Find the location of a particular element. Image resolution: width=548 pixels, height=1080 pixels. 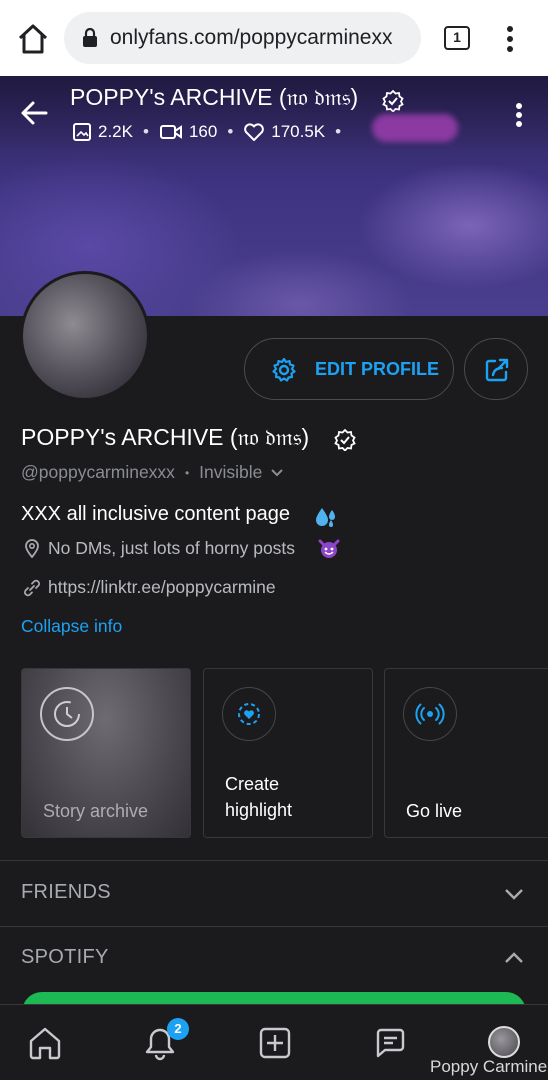

collapse-info-link: Collapse info is located at coordinates (71, 626).